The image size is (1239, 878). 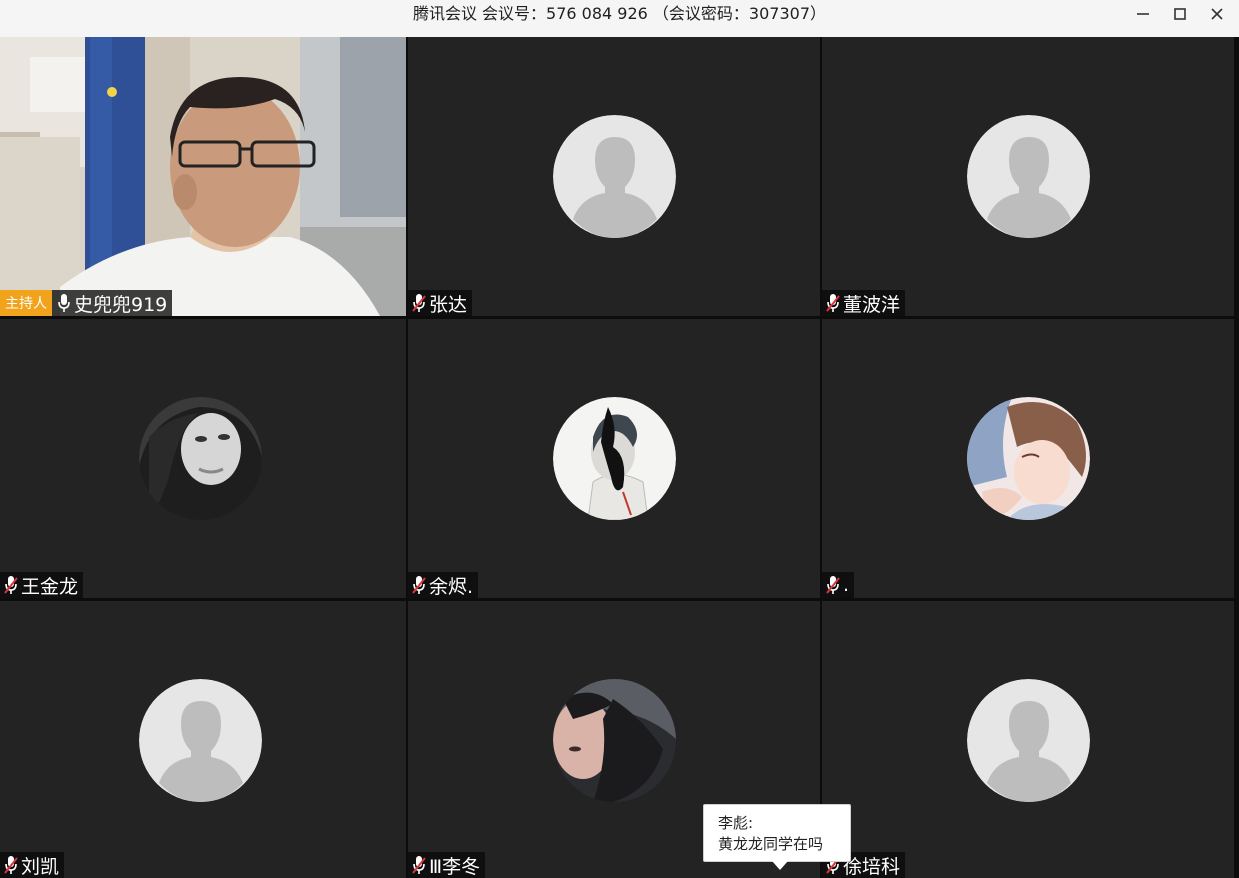 I want to click on participant-name: 刘凯, so click(x=40, y=866).